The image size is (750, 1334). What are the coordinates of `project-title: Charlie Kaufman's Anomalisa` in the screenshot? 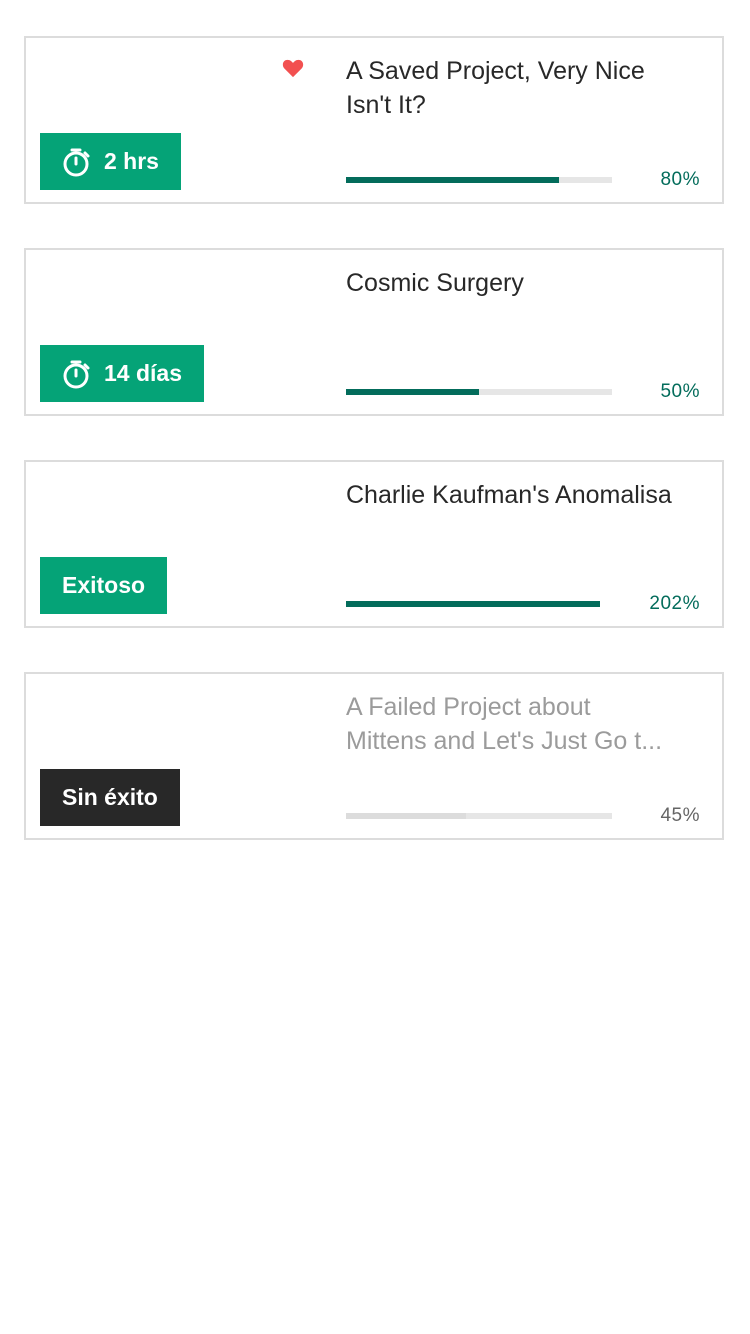 It's located at (526, 495).